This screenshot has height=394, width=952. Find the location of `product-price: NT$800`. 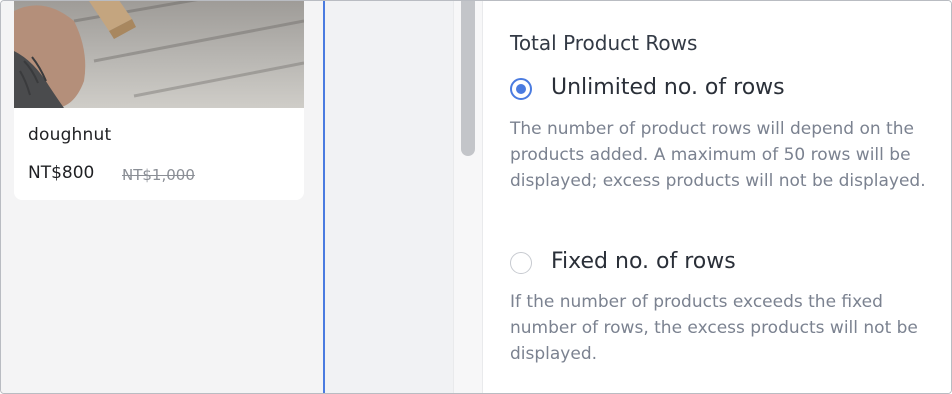

product-price: NT$800 is located at coordinates (61, 173).